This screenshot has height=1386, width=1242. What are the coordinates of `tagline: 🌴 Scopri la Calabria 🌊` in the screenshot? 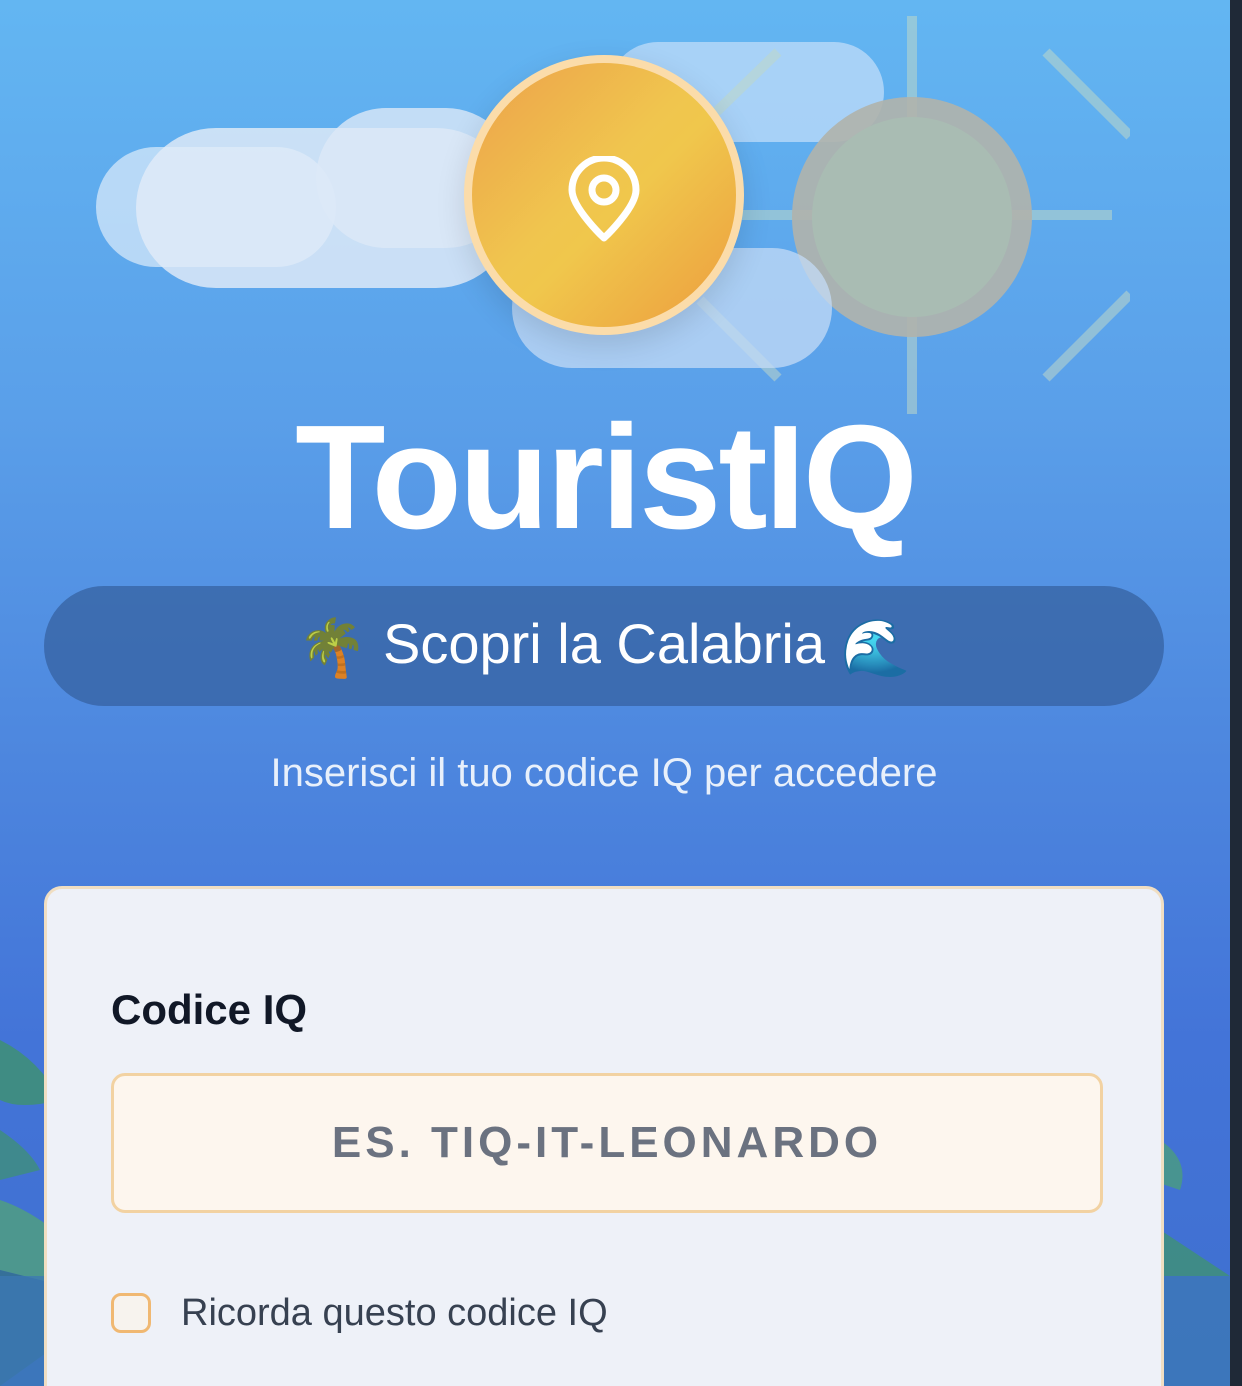 It's located at (604, 646).